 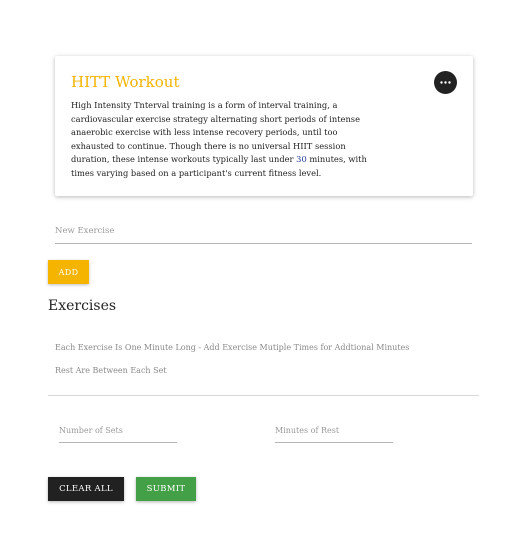 What do you see at coordinates (263, 234) in the screenshot?
I see `new-exercise-input` at bounding box center [263, 234].